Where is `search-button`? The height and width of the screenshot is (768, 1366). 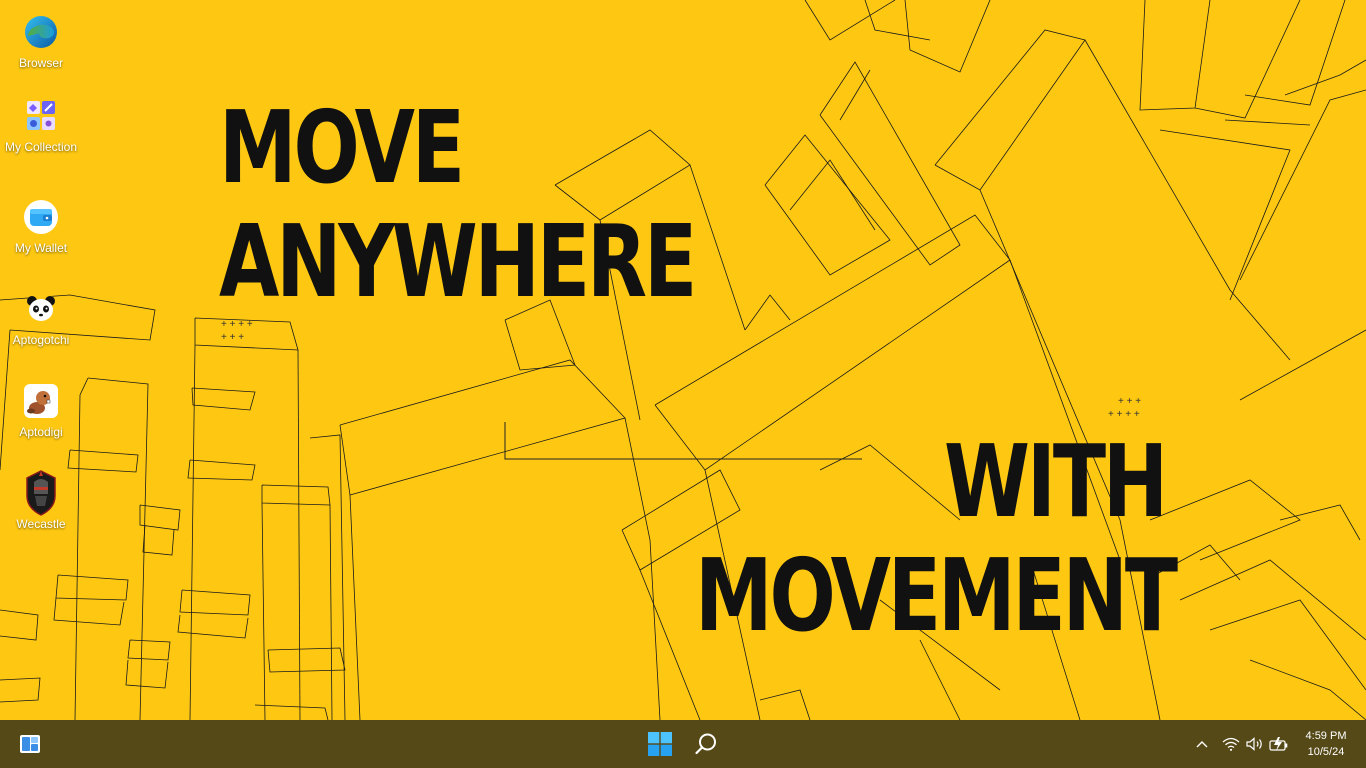
search-button is located at coordinates (706, 744).